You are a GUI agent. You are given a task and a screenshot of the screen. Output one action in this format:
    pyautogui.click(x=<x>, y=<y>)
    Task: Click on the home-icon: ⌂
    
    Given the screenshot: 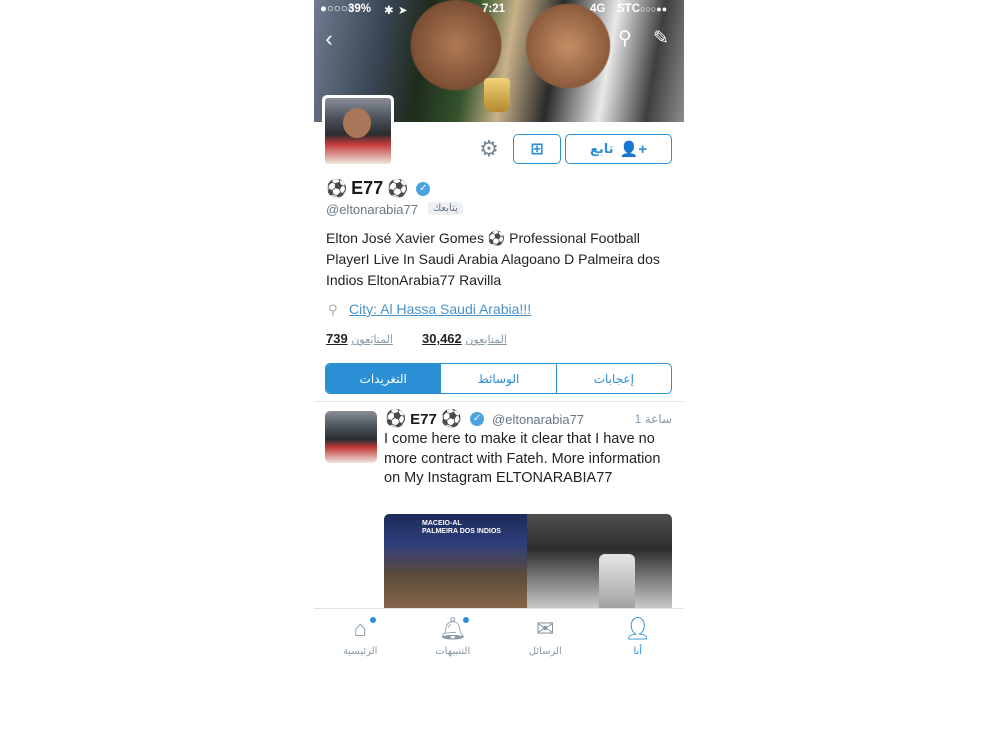 What is the action you would take?
    pyautogui.click(x=360, y=628)
    